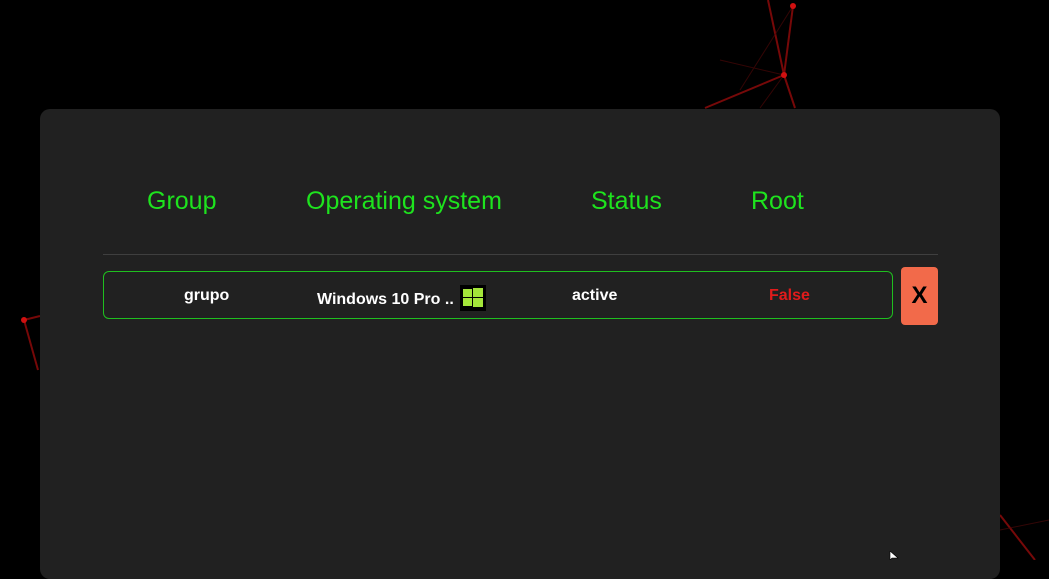 The image size is (1049, 579). Describe the element at coordinates (182, 201) in the screenshot. I see `header-group: Group` at that location.